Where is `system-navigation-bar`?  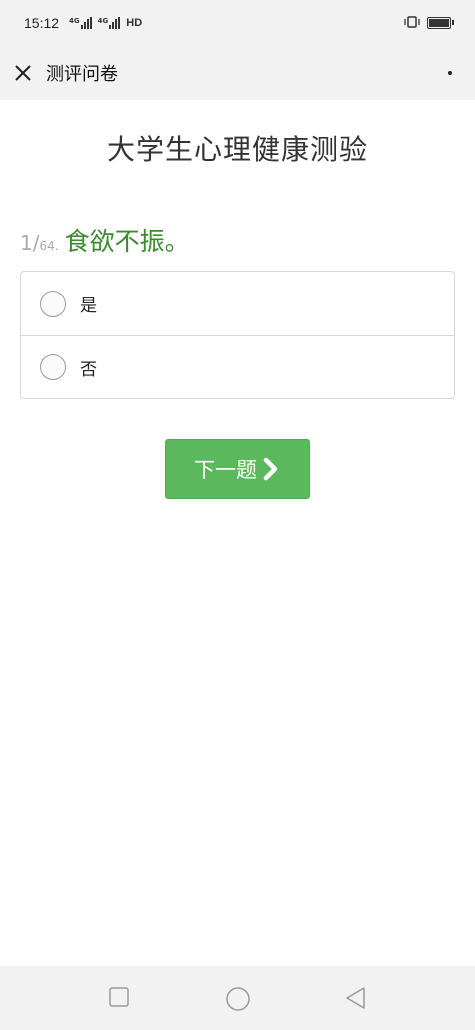 system-navigation-bar is located at coordinates (237, 998).